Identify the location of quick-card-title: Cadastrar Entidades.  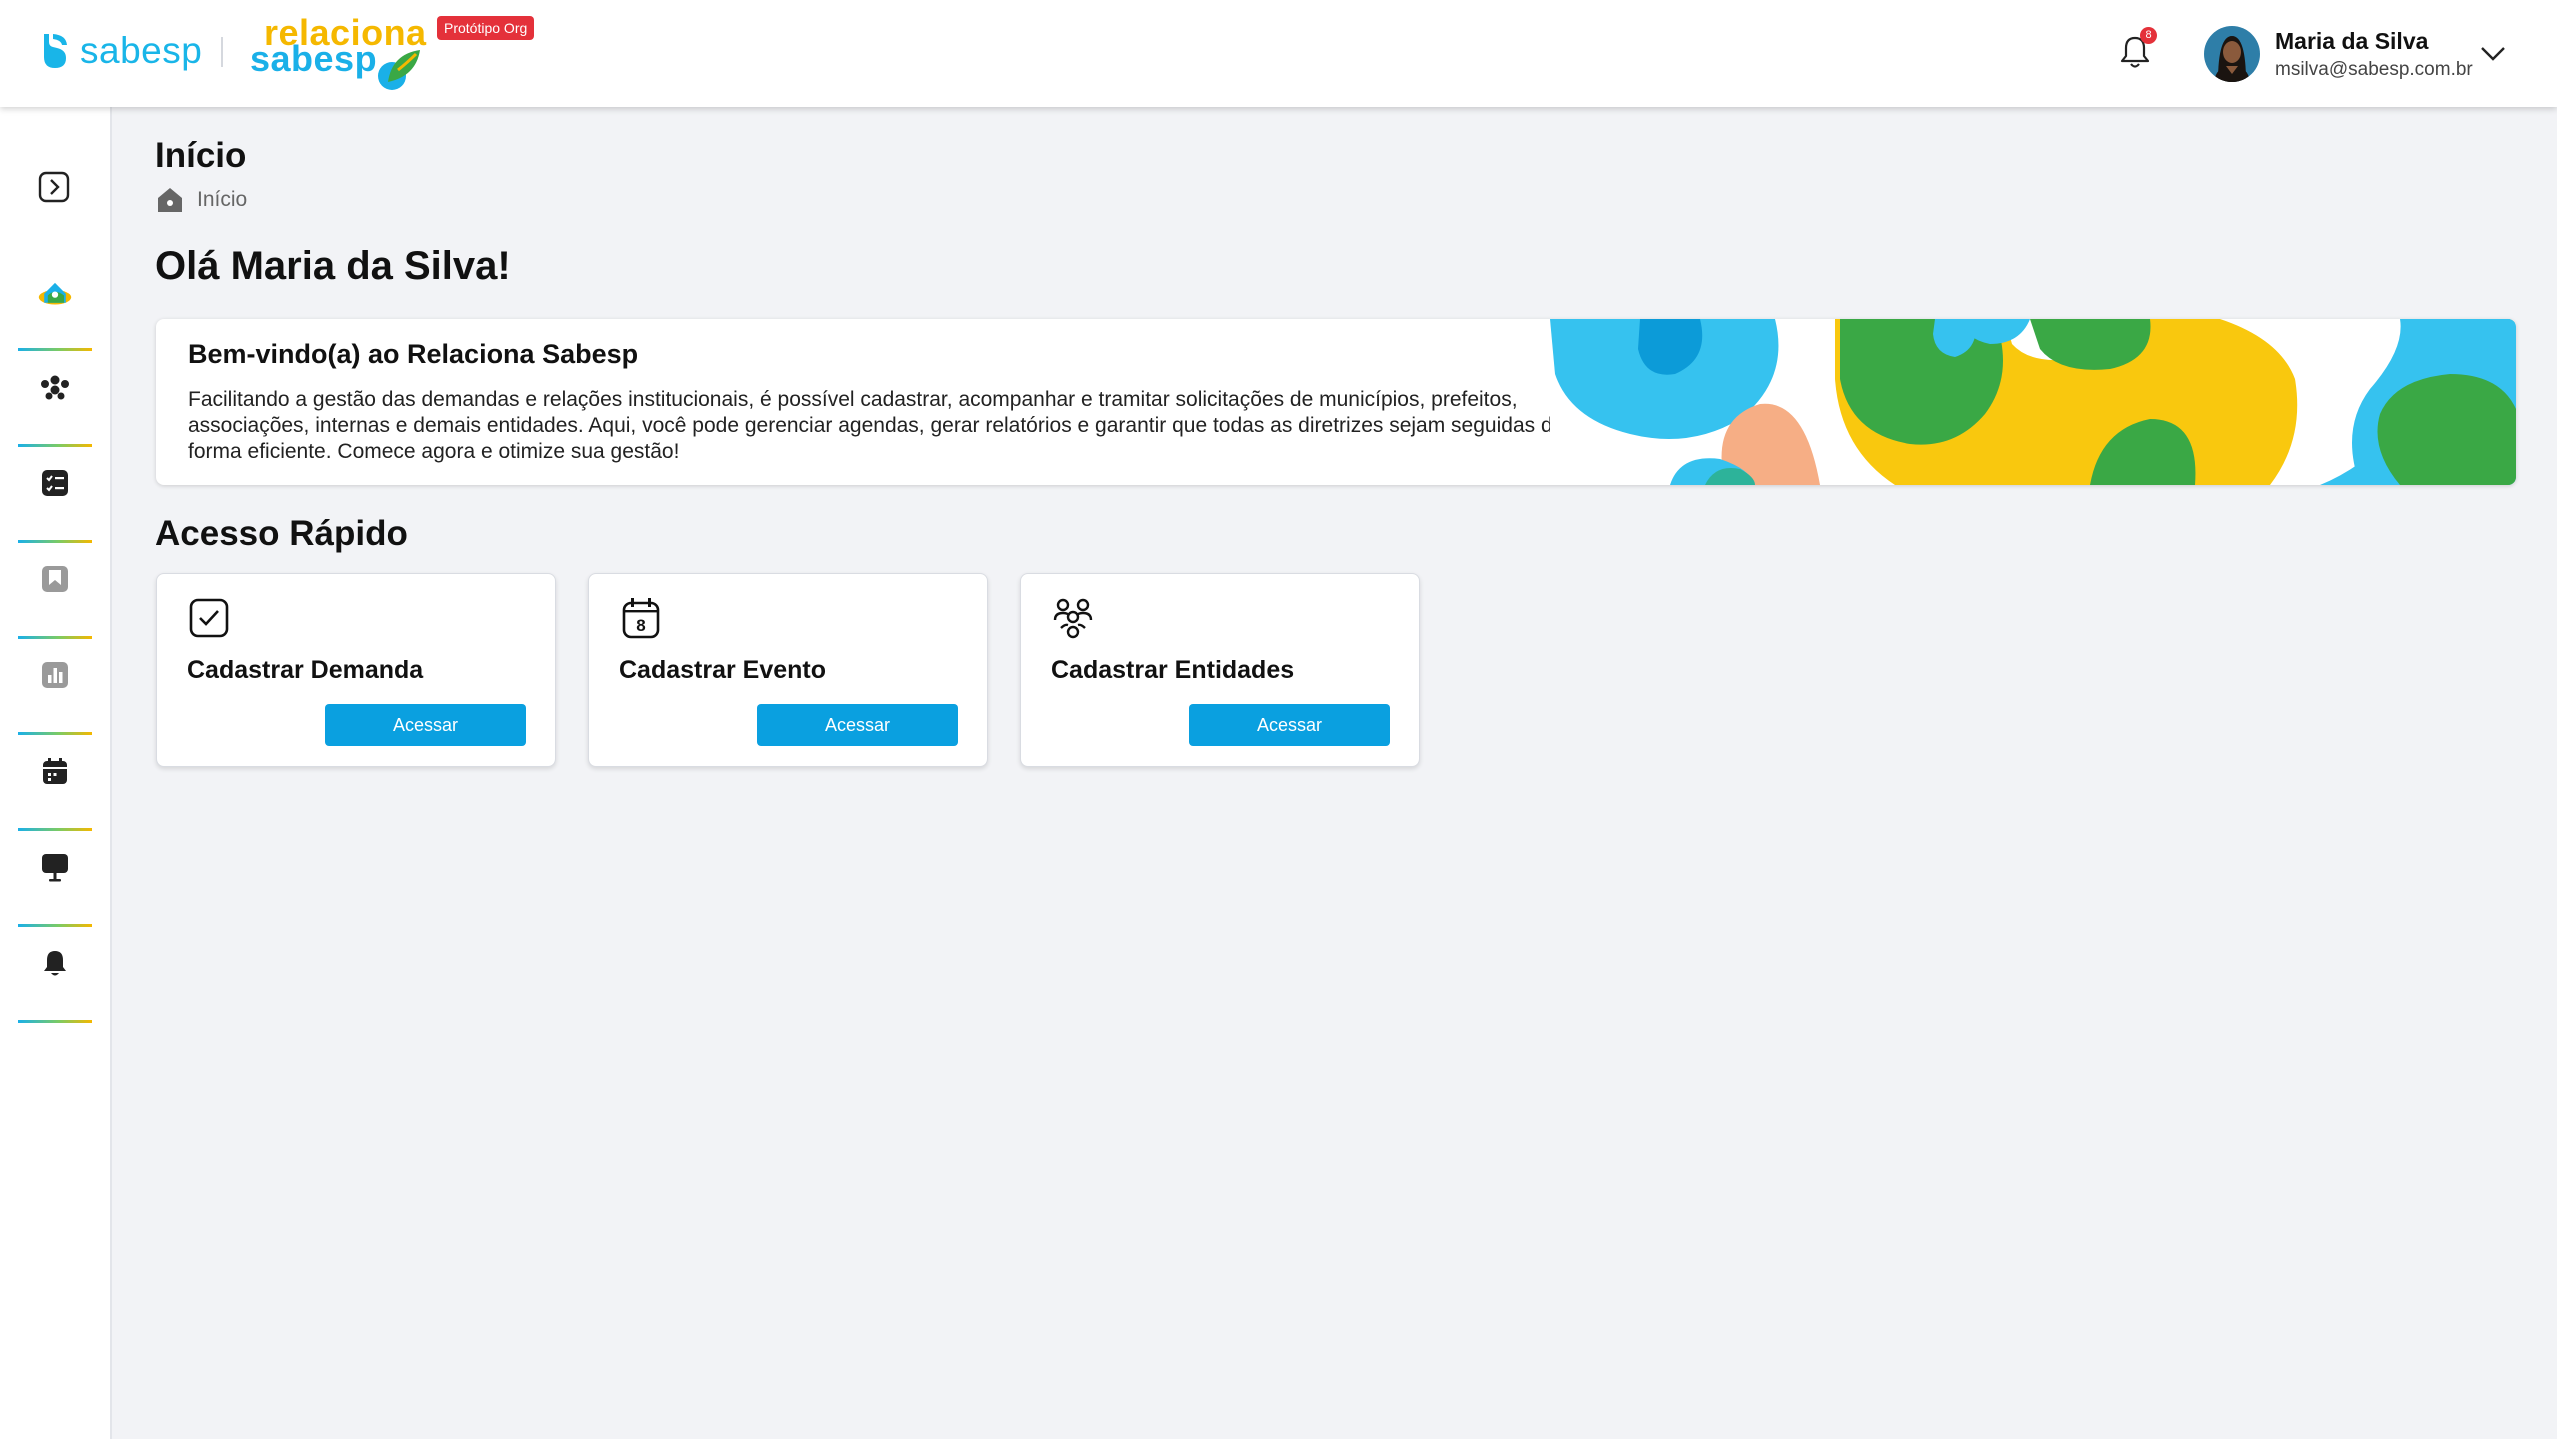
(1173, 670).